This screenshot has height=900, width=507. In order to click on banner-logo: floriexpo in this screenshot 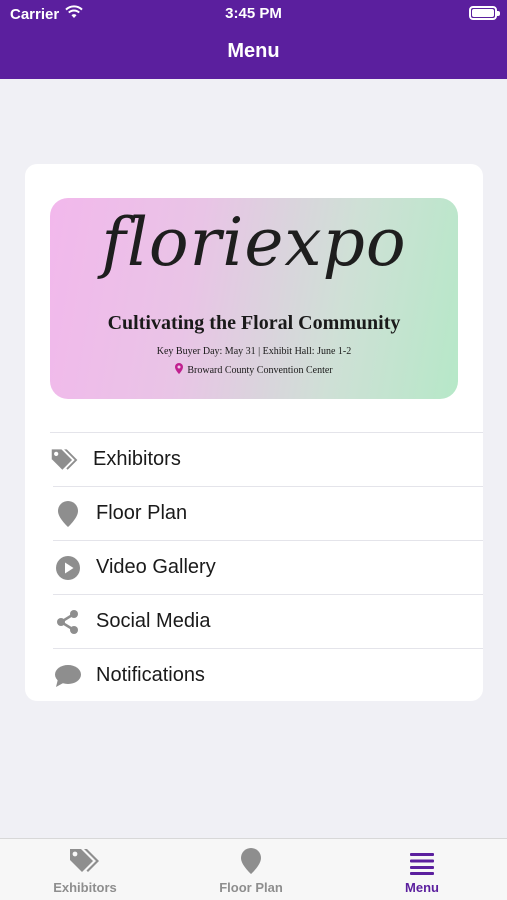, I will do `click(254, 242)`.